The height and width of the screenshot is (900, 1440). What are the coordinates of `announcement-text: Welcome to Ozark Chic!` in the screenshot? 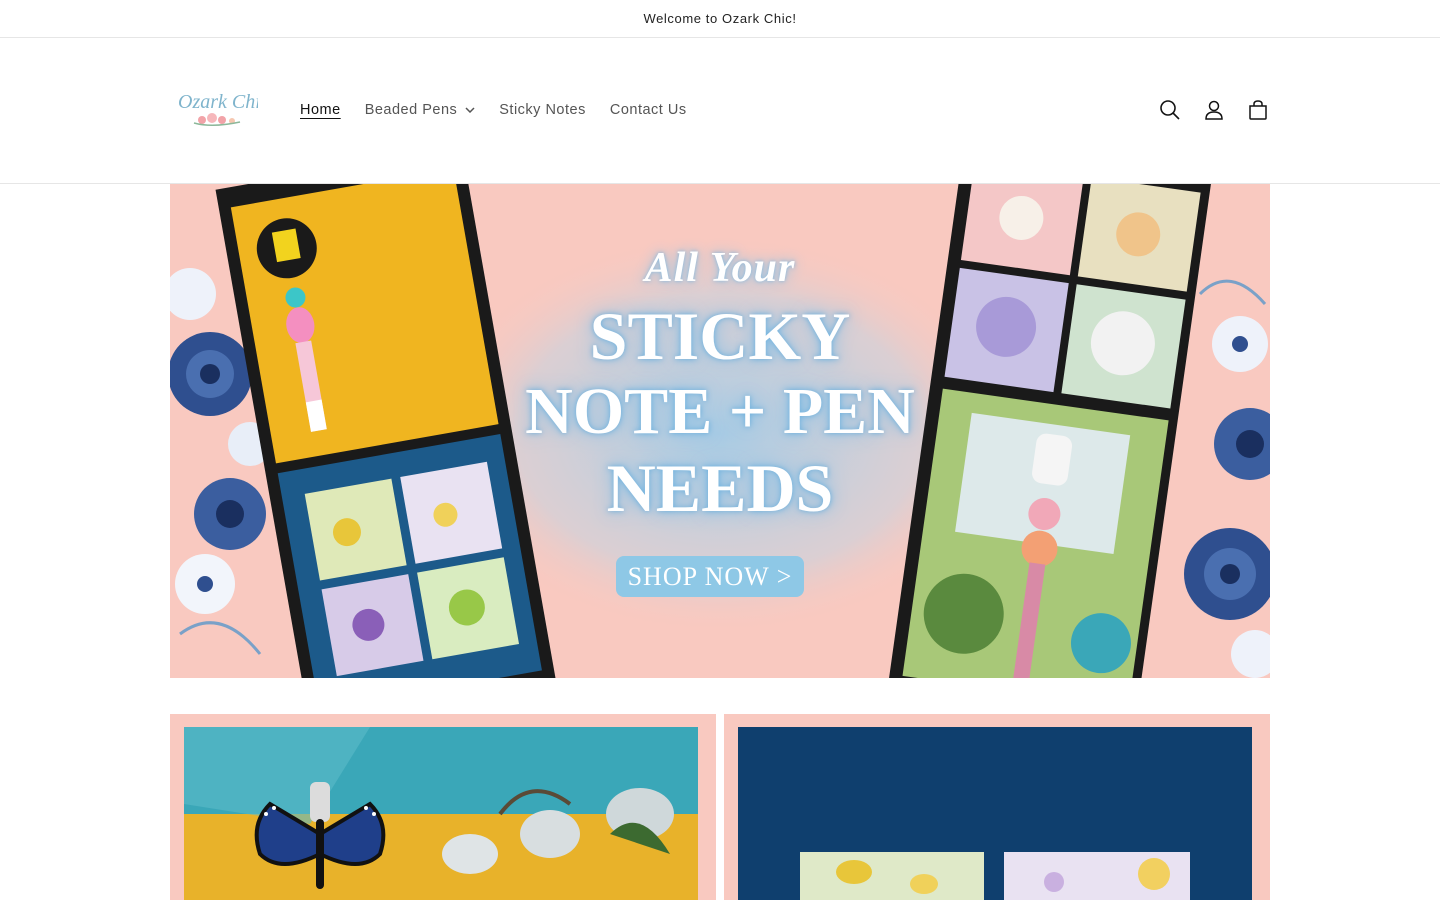 It's located at (720, 18).